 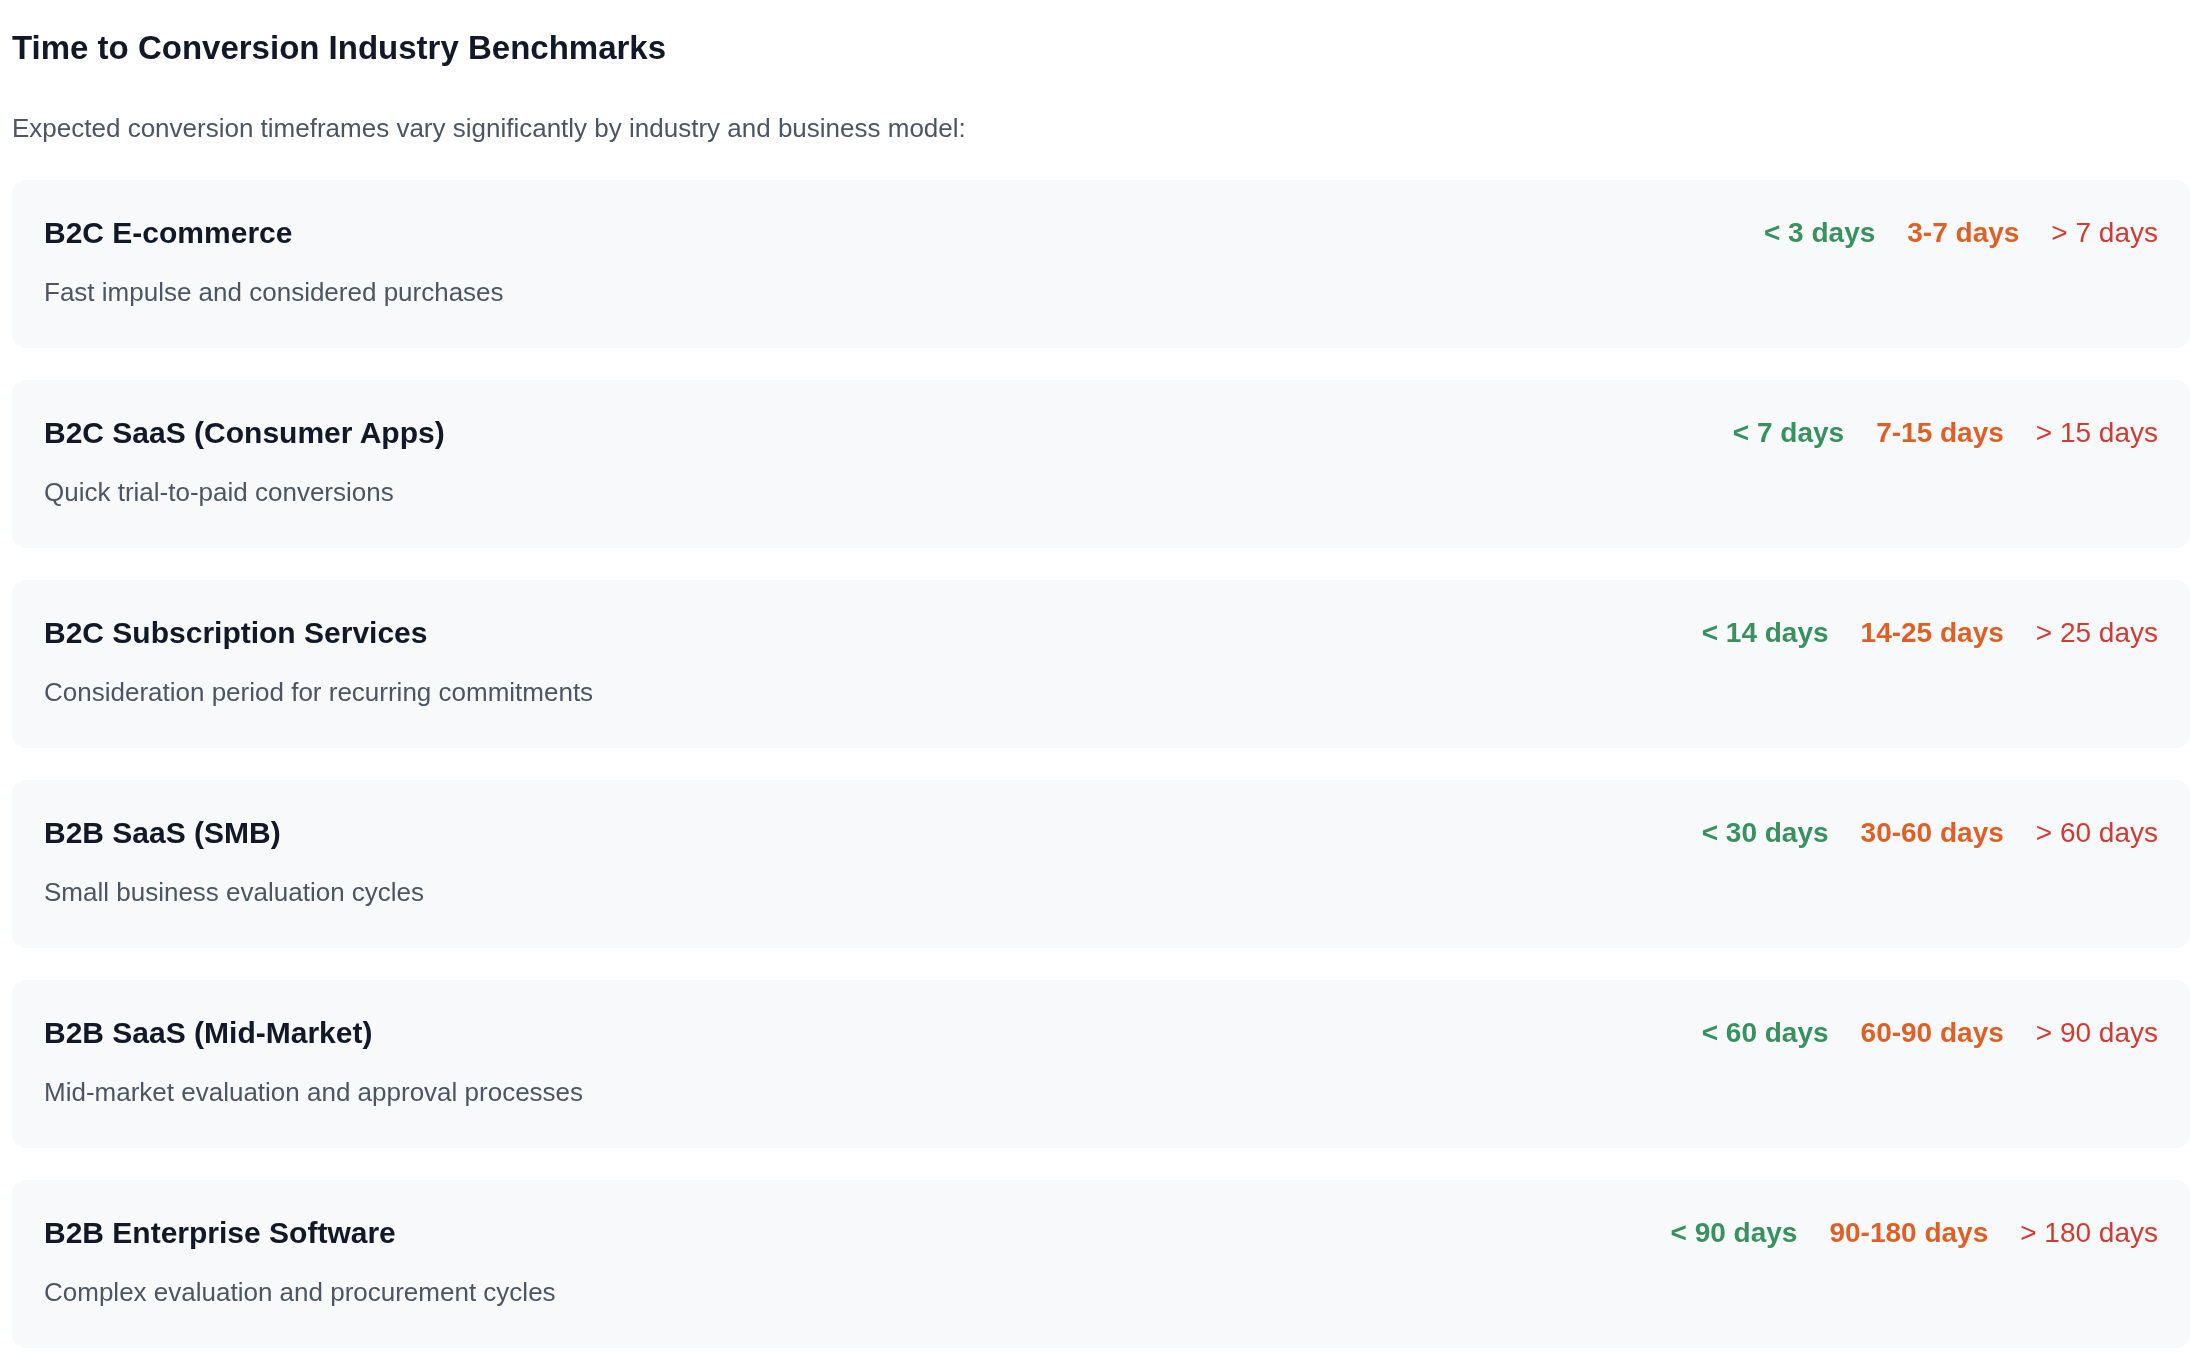 What do you see at coordinates (2096, 633) in the screenshot?
I see `range-label: > 25 days` at bounding box center [2096, 633].